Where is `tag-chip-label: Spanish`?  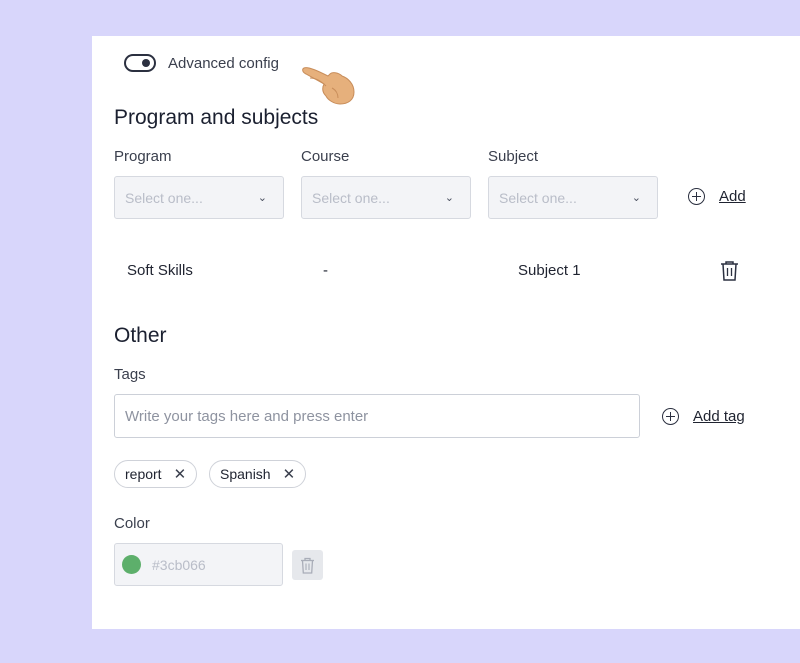
tag-chip-label: Spanish is located at coordinates (245, 474).